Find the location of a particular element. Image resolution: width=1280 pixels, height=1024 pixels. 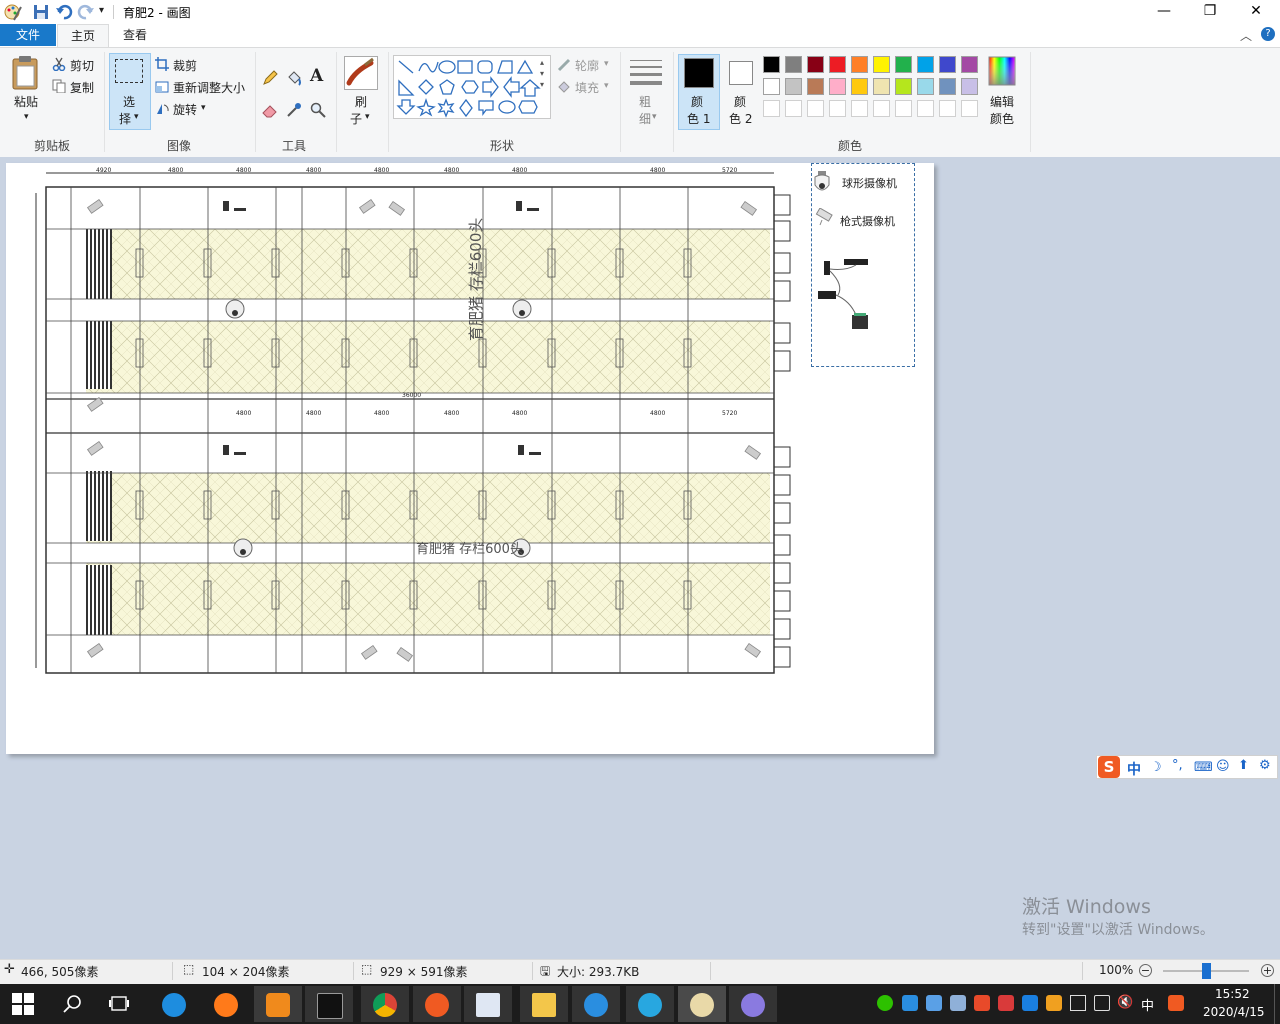

crop-button: 裁剪 is located at coordinates (185, 65).